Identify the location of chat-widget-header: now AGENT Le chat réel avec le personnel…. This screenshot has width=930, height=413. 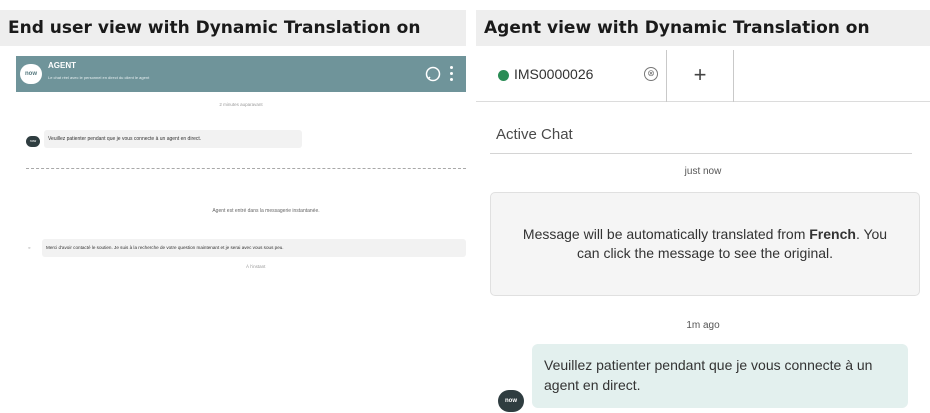
(241, 74).